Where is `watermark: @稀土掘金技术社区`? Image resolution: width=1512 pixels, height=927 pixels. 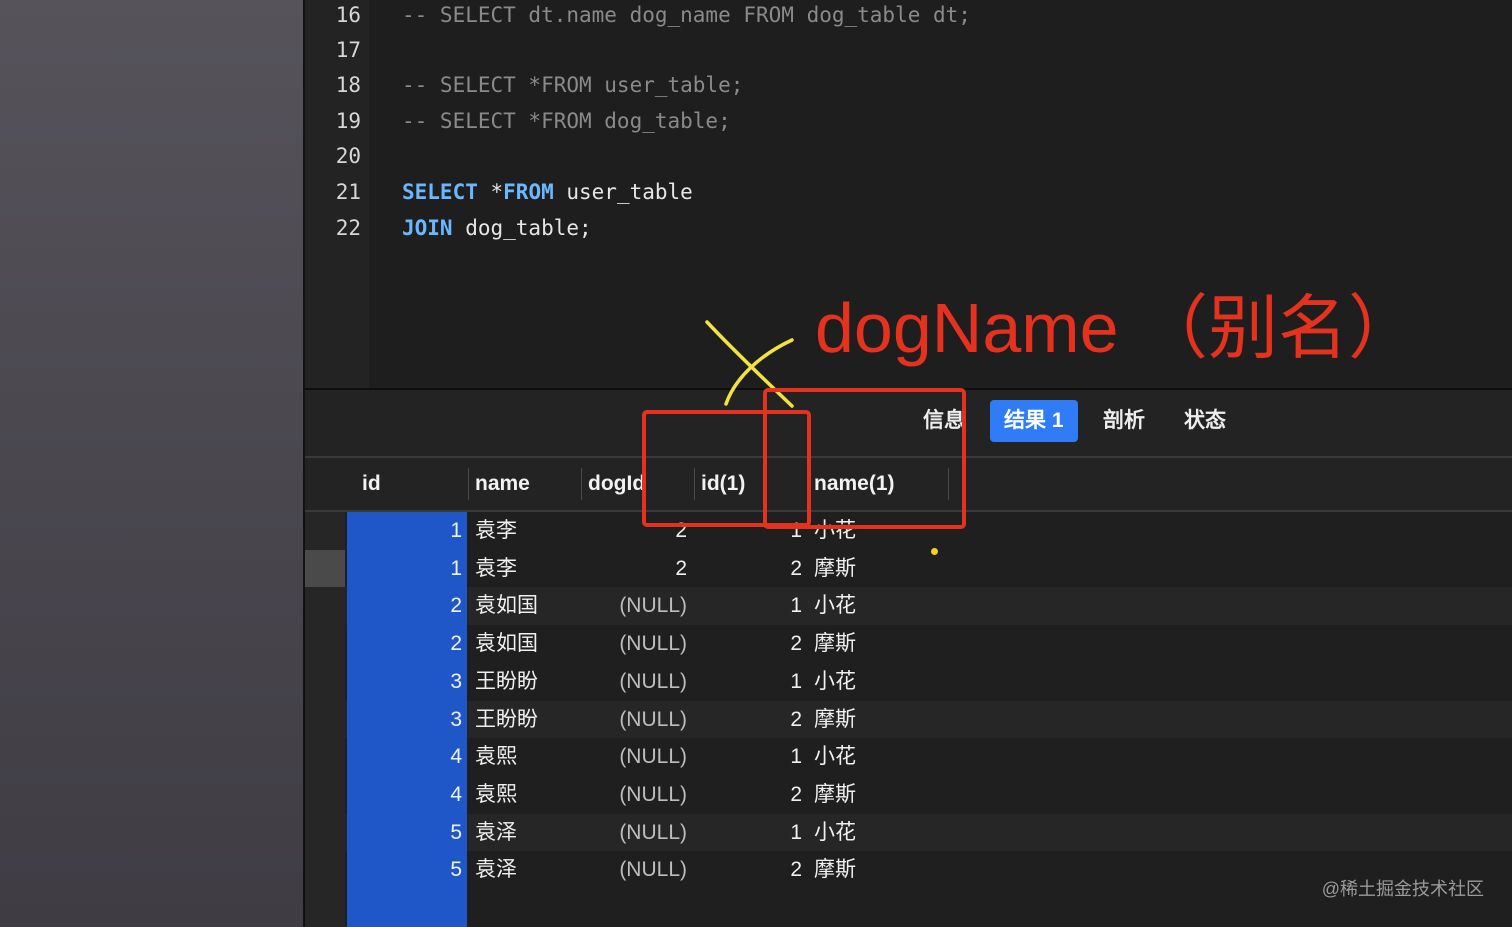 watermark: @稀土掘金技术社区 is located at coordinates (1402, 889).